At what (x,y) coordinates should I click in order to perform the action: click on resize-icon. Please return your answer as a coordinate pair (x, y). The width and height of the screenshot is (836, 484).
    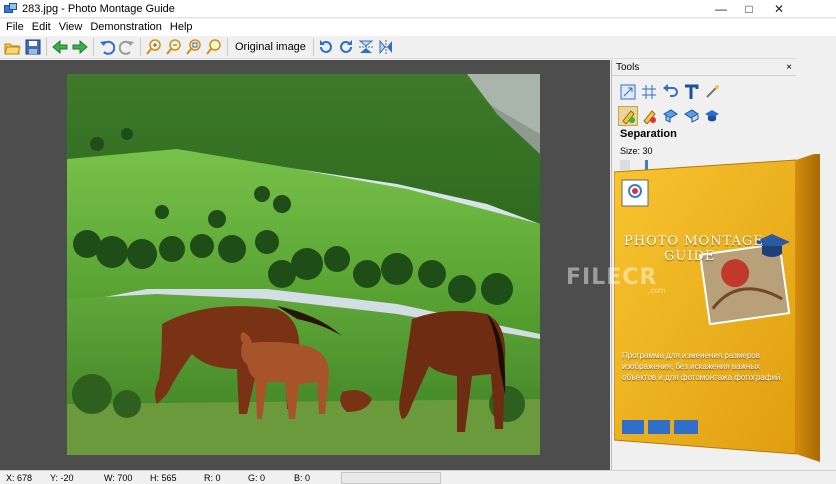
    Looking at the image, I should click on (628, 92).